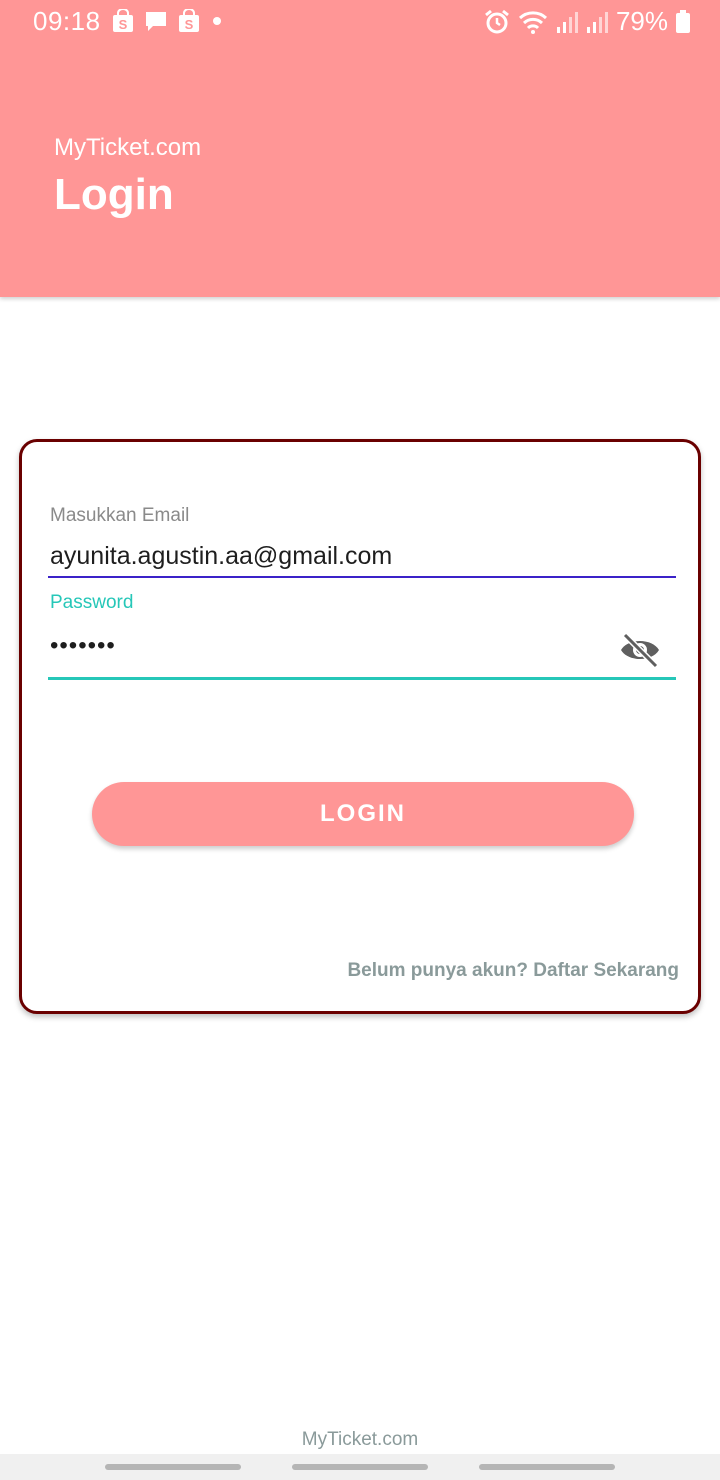 The image size is (720, 1480). What do you see at coordinates (83, 646) in the screenshot?
I see `password-field: •••••••` at bounding box center [83, 646].